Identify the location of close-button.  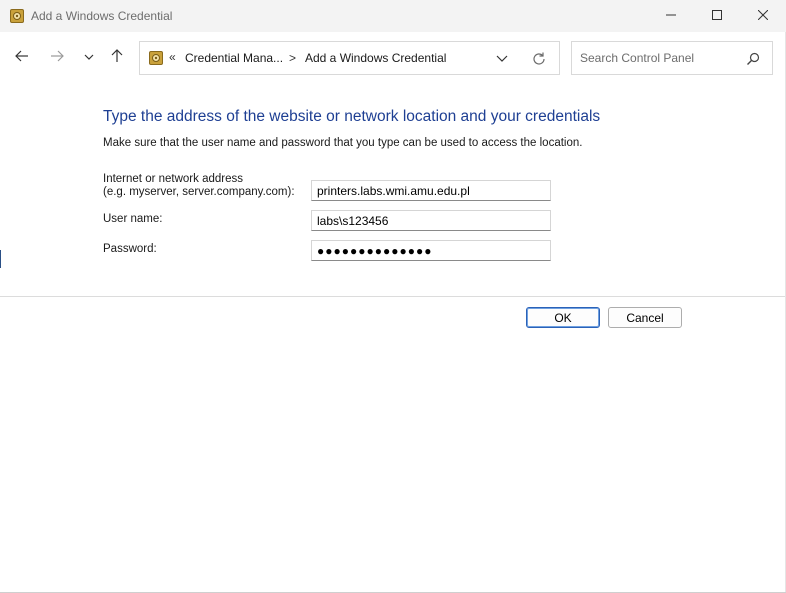
(763, 16).